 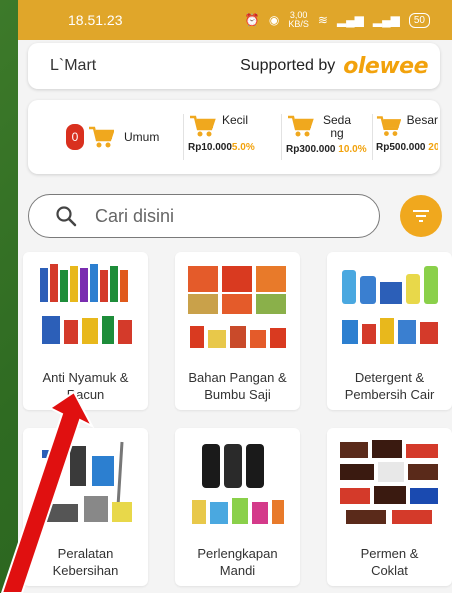 I want to click on category-card-bahan-pangan: Bahan Pangan & Bumbu Saji, so click(x=237, y=331).